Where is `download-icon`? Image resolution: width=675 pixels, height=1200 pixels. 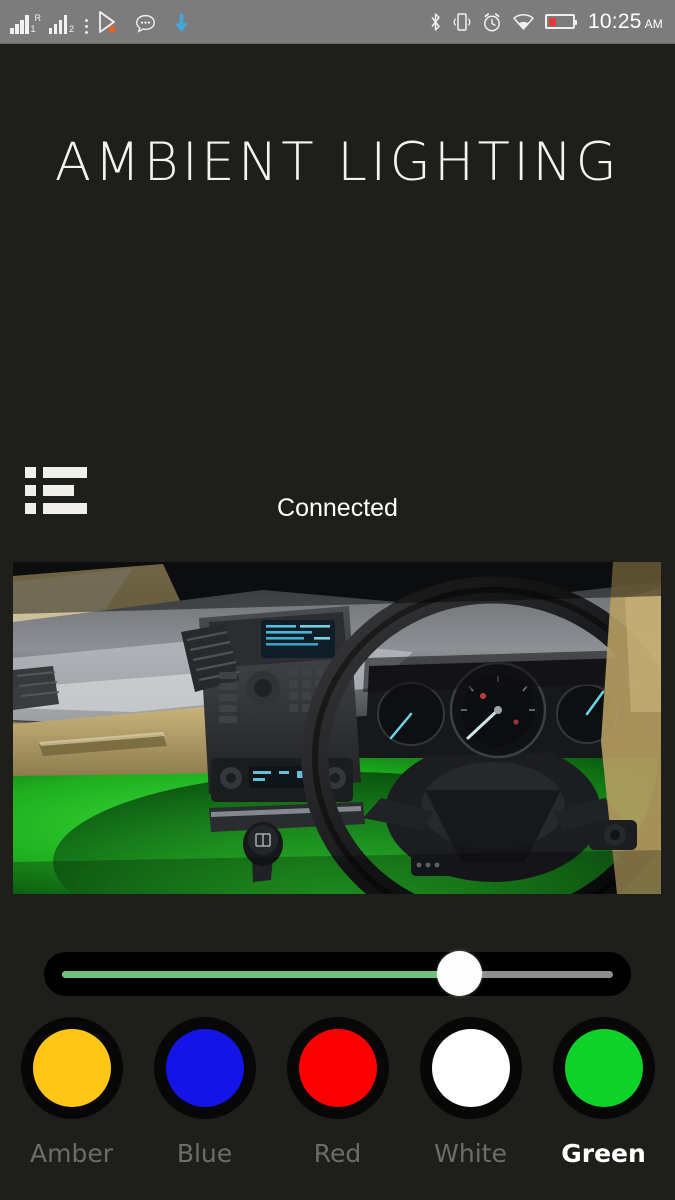
download-icon is located at coordinates (181, 23).